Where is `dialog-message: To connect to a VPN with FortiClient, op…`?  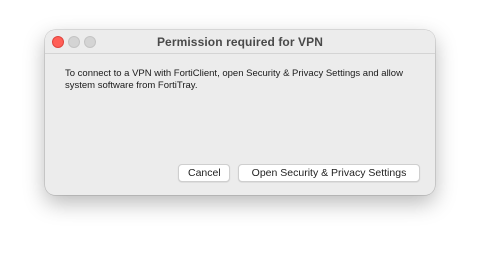
dialog-message: To connect to a VPN with FortiClient, op… is located at coordinates (234, 79).